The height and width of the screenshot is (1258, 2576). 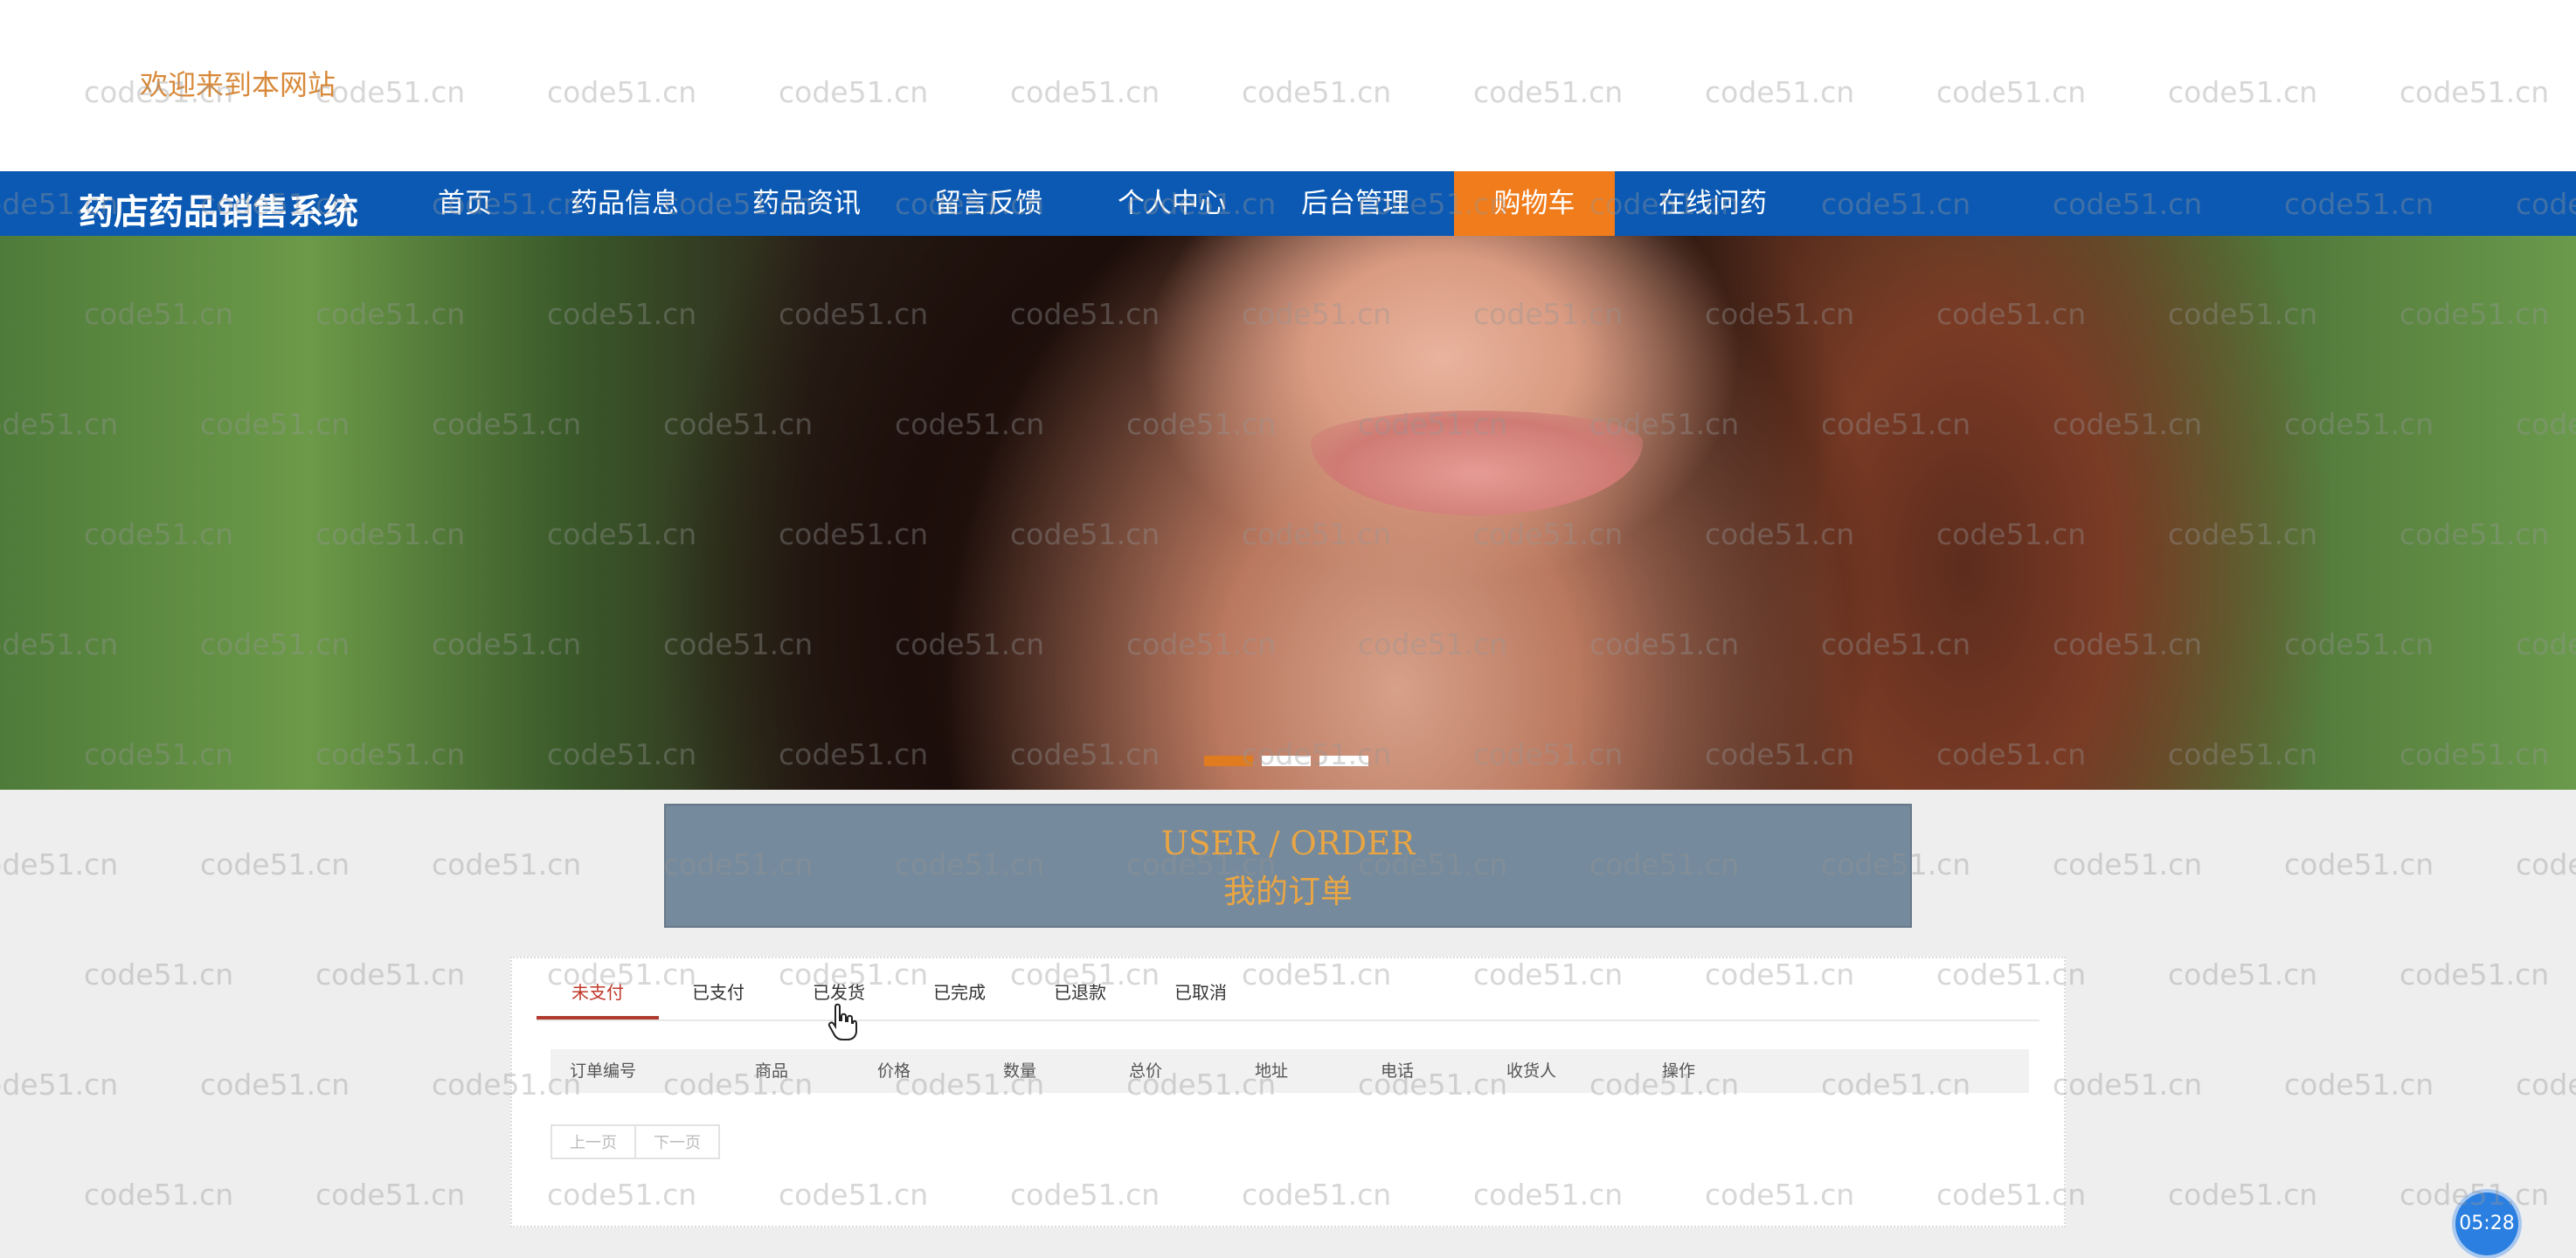 I want to click on tab-unpaid: 未支付, so click(x=598, y=997).